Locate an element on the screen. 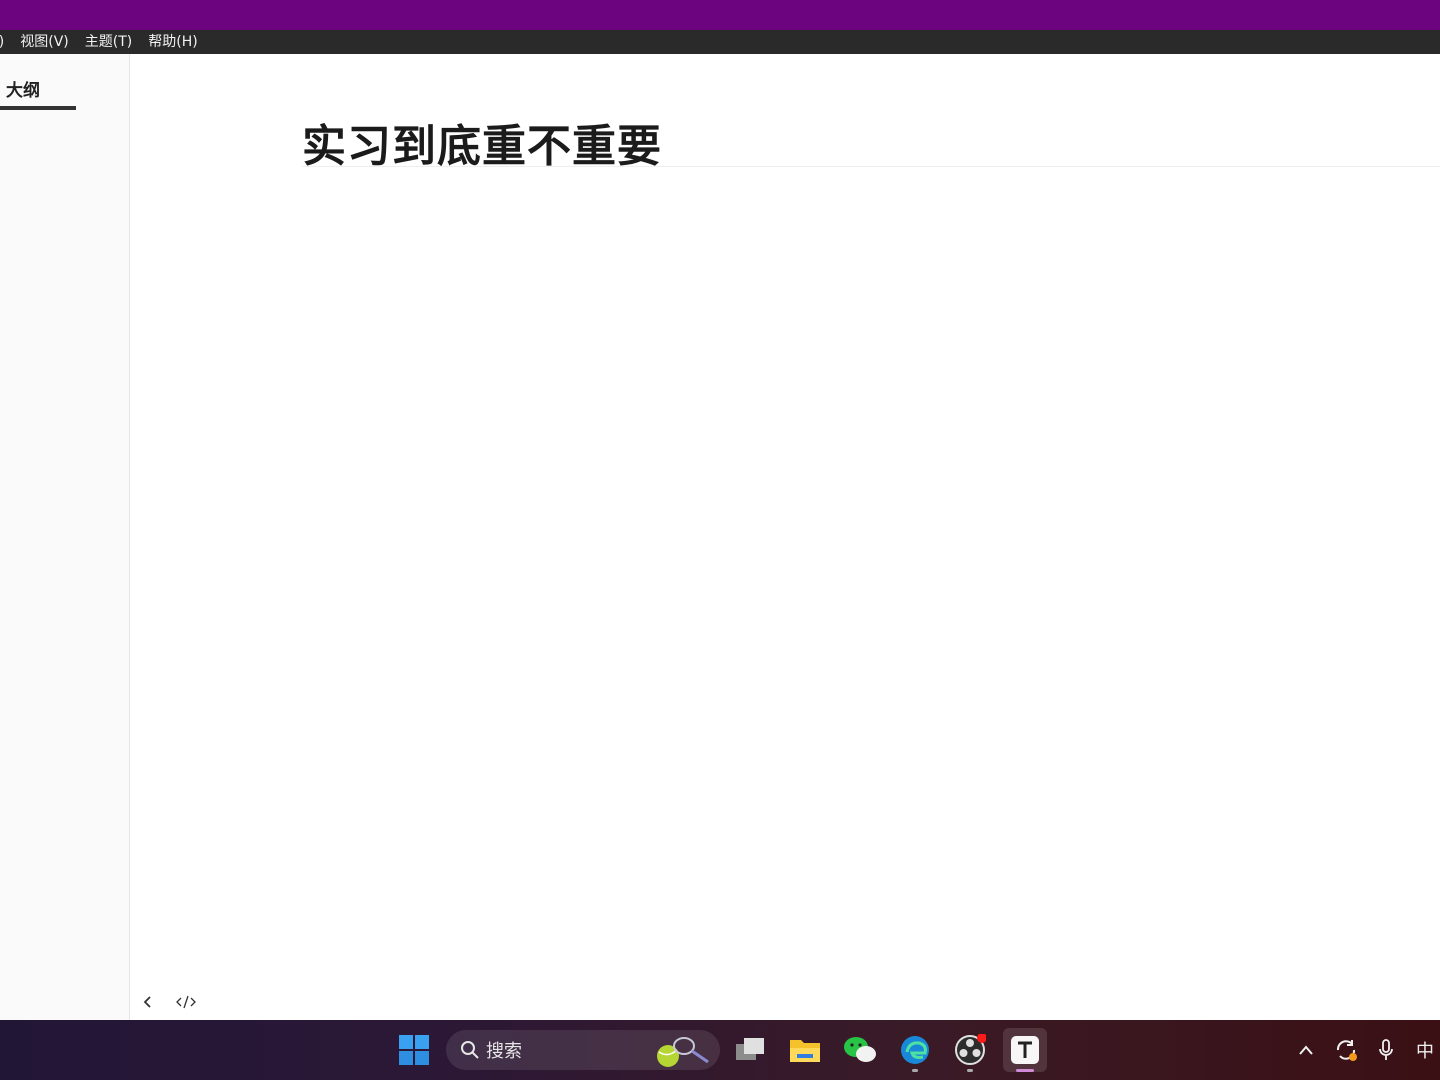 The width and height of the screenshot is (1440, 1080). document-title: 实习到底重不重要 is located at coordinates (482, 142).